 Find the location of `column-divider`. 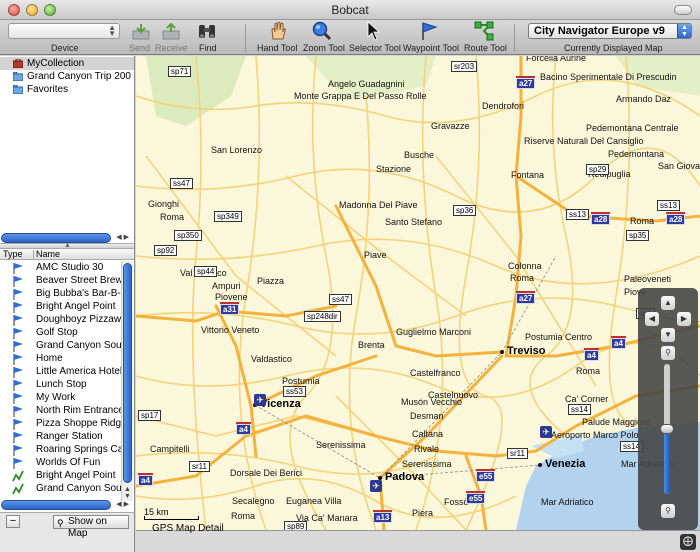

column-divider is located at coordinates (33, 254).